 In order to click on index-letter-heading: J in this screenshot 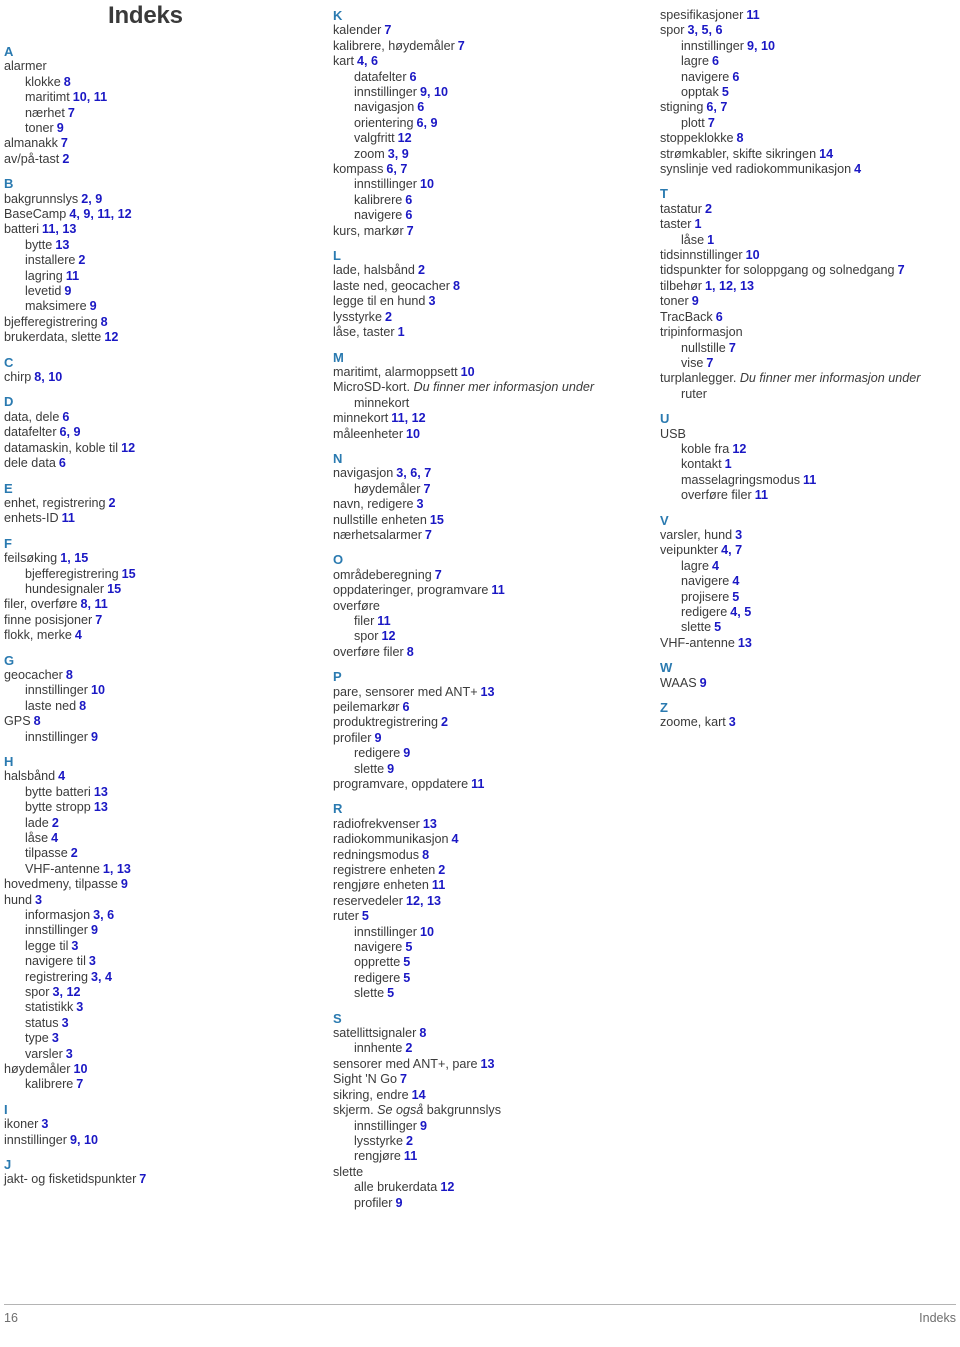, I will do `click(8, 1165)`.